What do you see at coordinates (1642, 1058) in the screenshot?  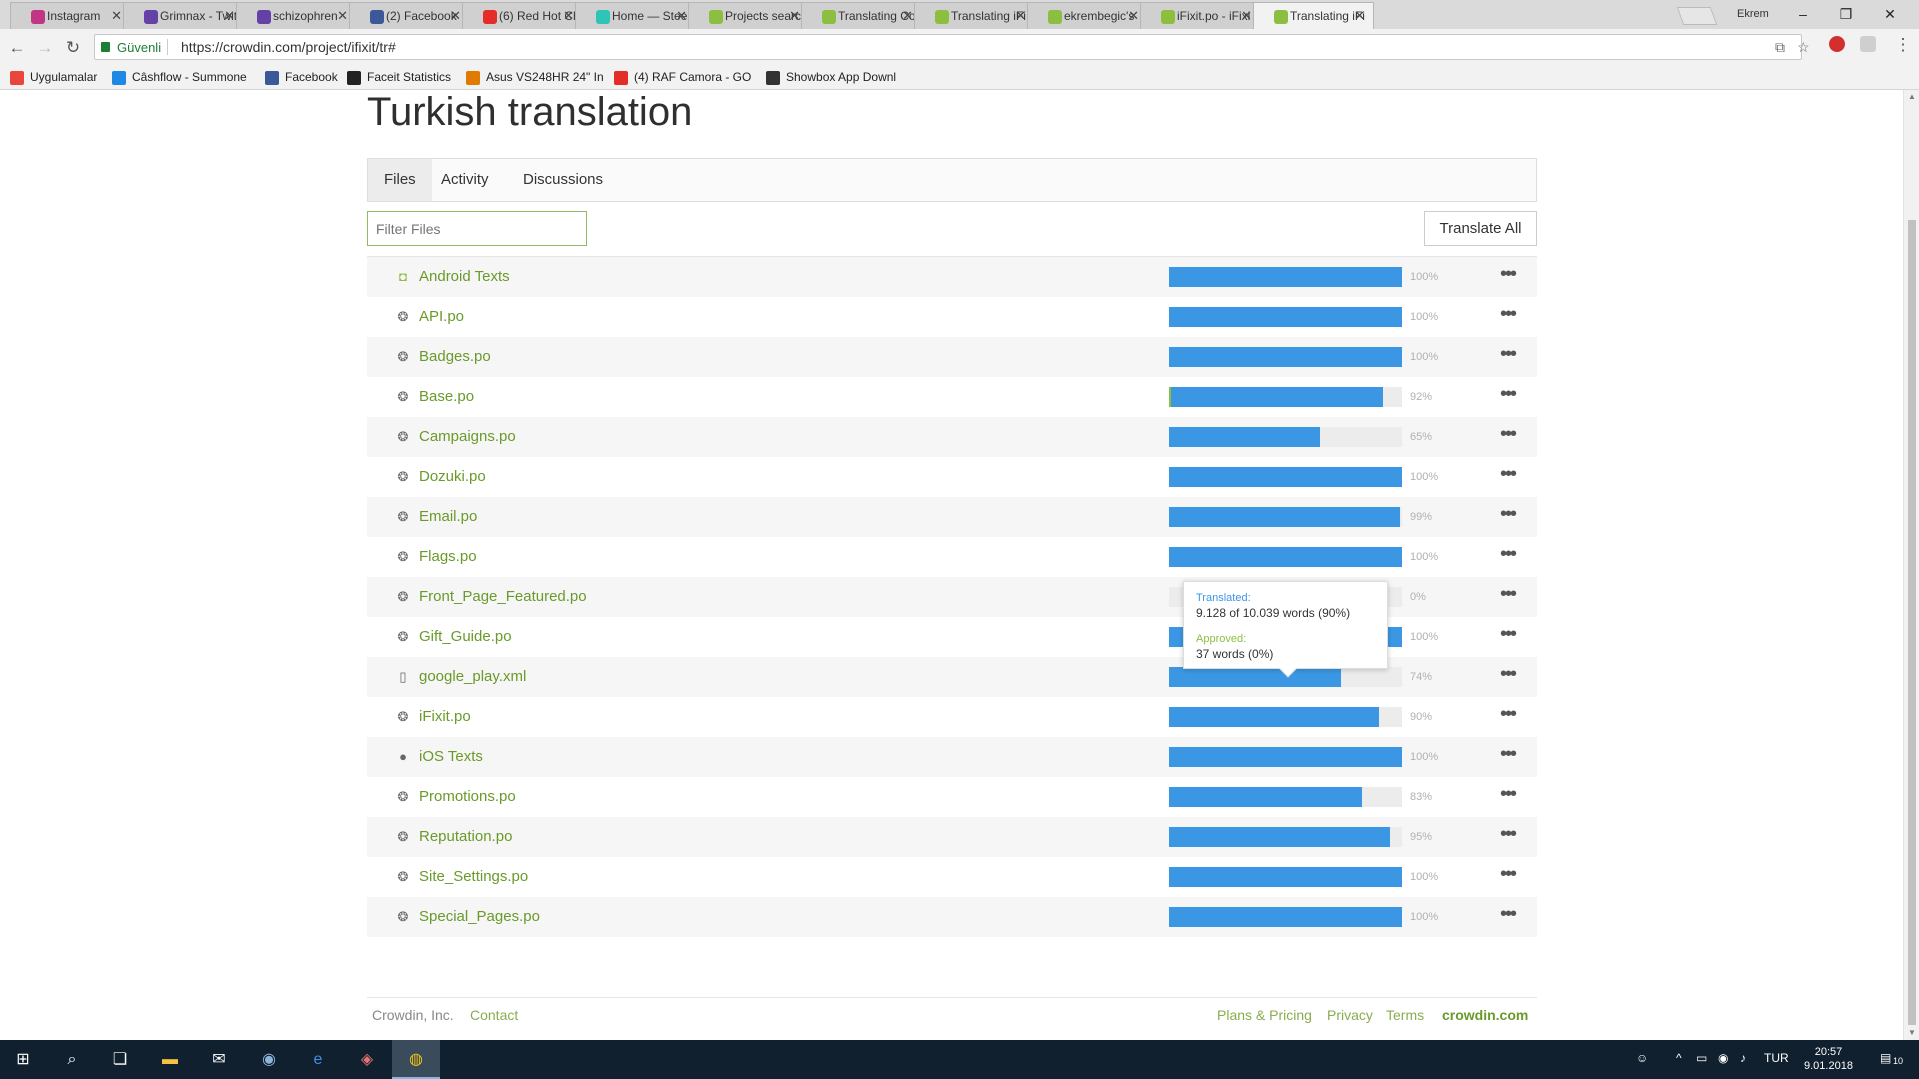 I see `people-icon: ☺` at bounding box center [1642, 1058].